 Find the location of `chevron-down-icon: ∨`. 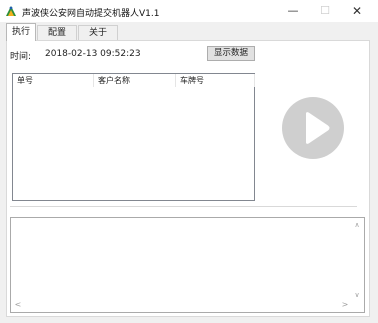

chevron-down-icon: ∨ is located at coordinates (357, 295).